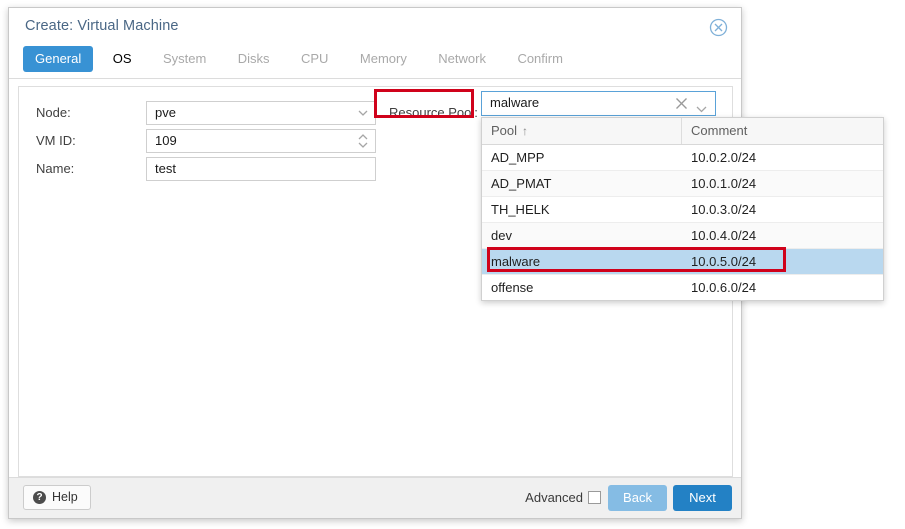 The height and width of the screenshot is (529, 905). I want to click on pool-name: TH_HELK, so click(520, 209).